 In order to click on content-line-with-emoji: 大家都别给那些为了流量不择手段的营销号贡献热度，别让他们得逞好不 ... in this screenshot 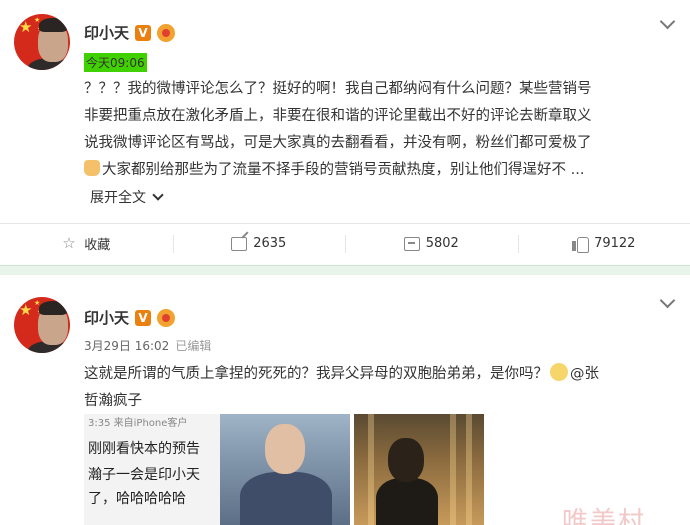, I will do `click(379, 170)`.